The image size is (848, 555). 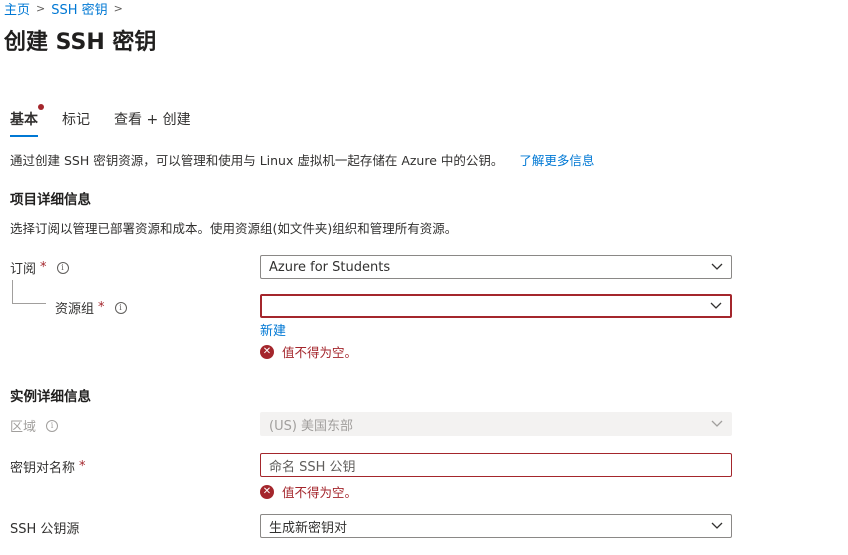 What do you see at coordinates (234, 228) in the screenshot?
I see `project-details-description: 选择订阅以管理已部署资源和成本。使用资源组(如文件夹)组织和管理所有资源。` at bounding box center [234, 228].